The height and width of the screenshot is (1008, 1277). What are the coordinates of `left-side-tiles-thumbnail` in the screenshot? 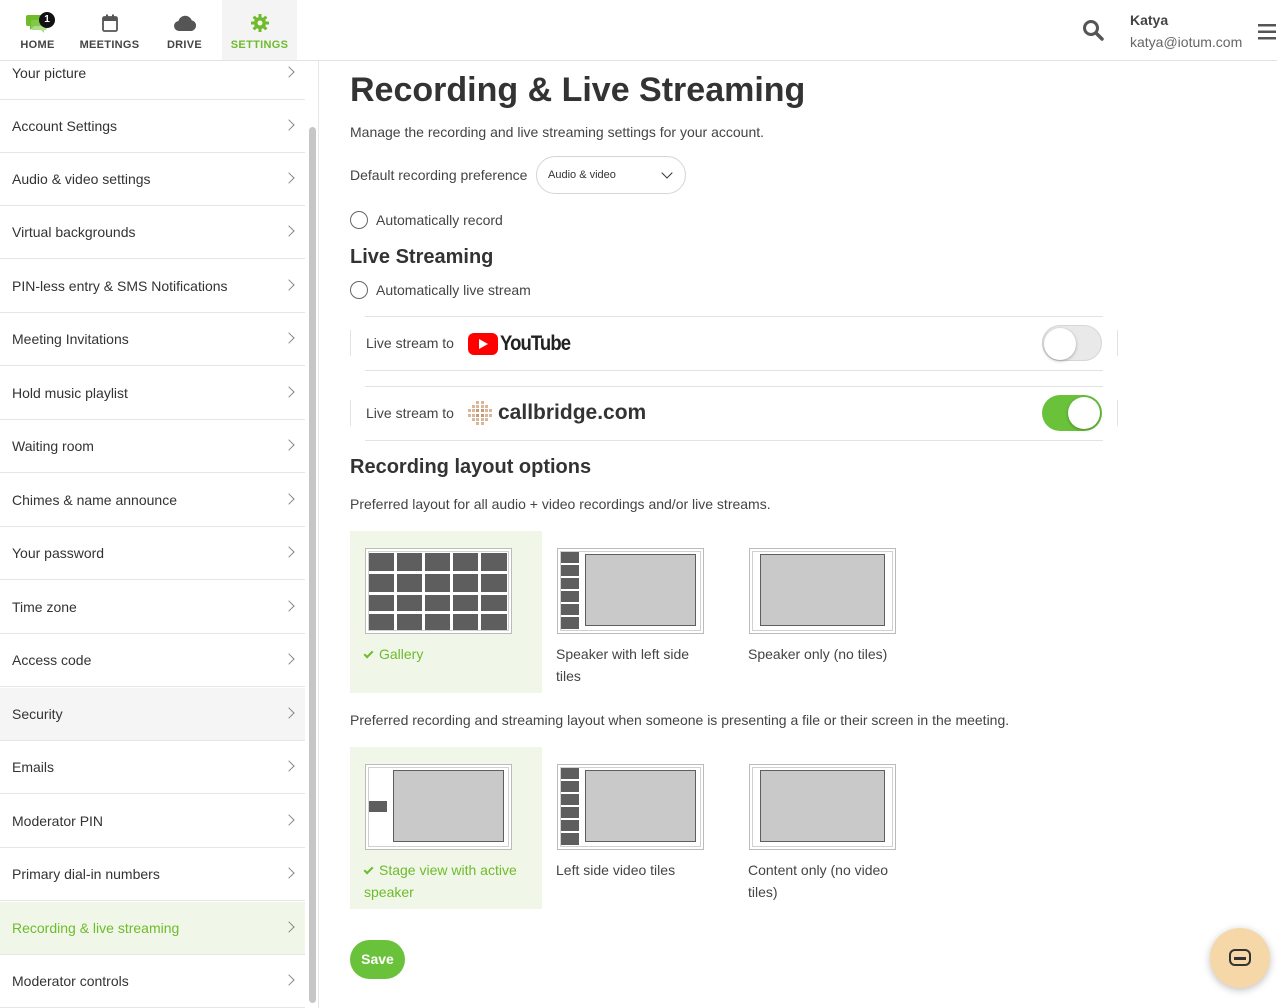 It's located at (630, 807).